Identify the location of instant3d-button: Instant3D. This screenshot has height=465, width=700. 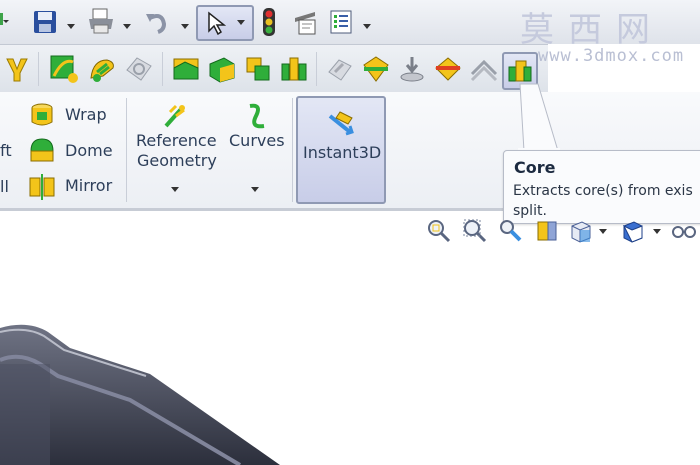
(341, 150).